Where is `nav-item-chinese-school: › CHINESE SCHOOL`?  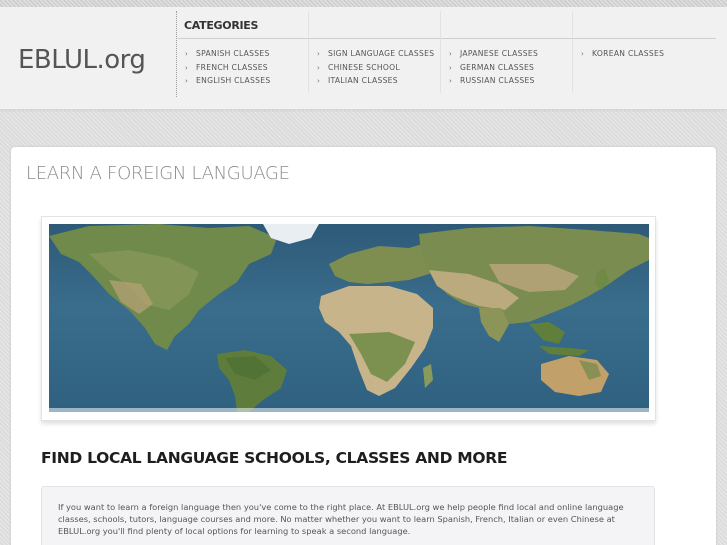 nav-item-chinese-school: › CHINESE SCHOOL is located at coordinates (375, 68).